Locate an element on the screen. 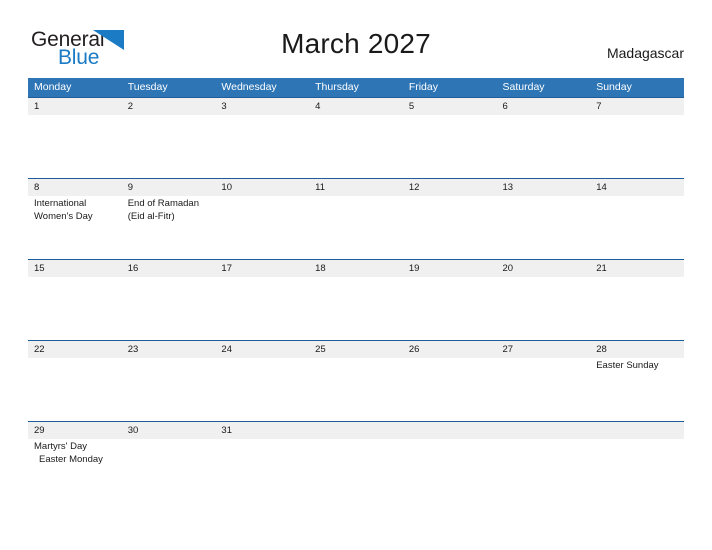  day-number: 29 is located at coordinates (75, 430).